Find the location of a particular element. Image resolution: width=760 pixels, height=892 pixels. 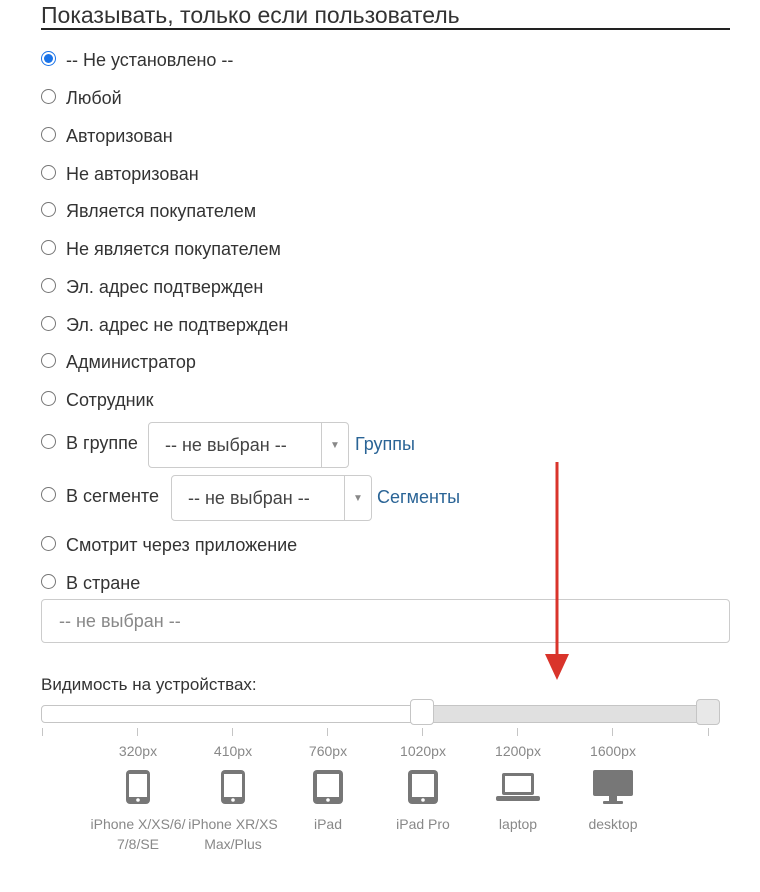

radio-option-in-segment: В сегменте is located at coordinates (100, 496).